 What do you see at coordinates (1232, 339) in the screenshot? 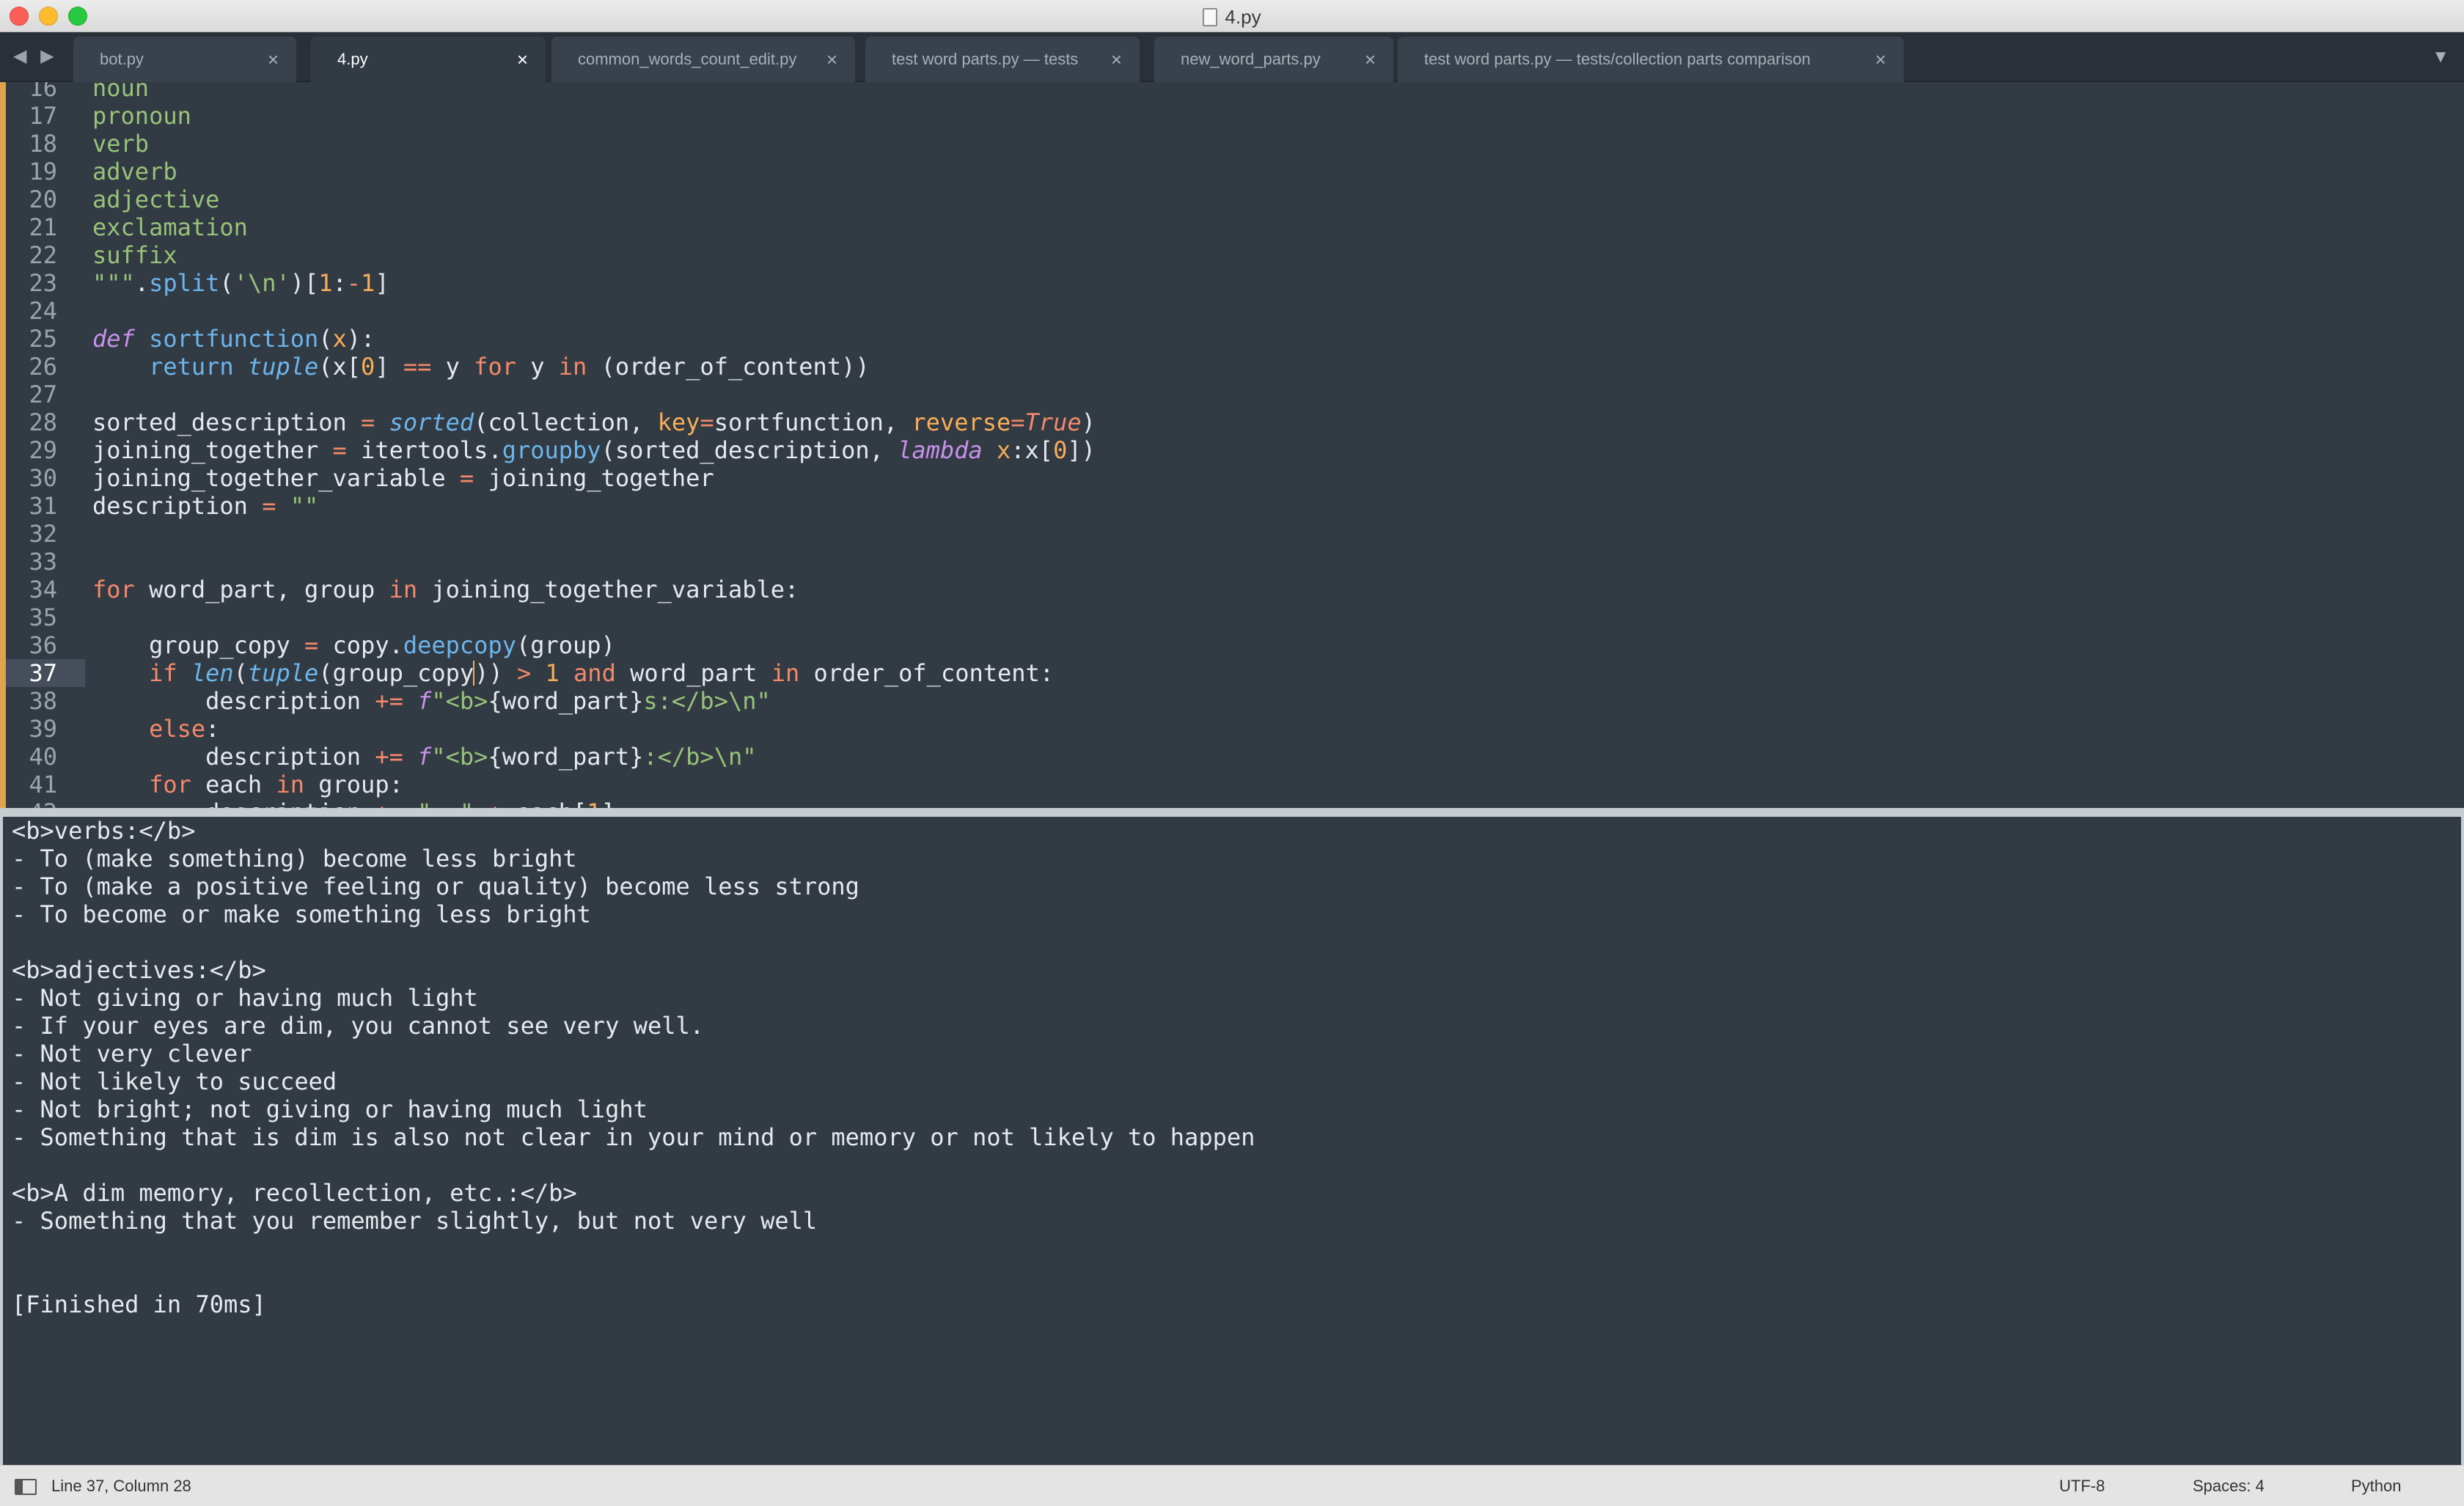
I see `code-line: 25 def sortfunction(x):` at bounding box center [1232, 339].